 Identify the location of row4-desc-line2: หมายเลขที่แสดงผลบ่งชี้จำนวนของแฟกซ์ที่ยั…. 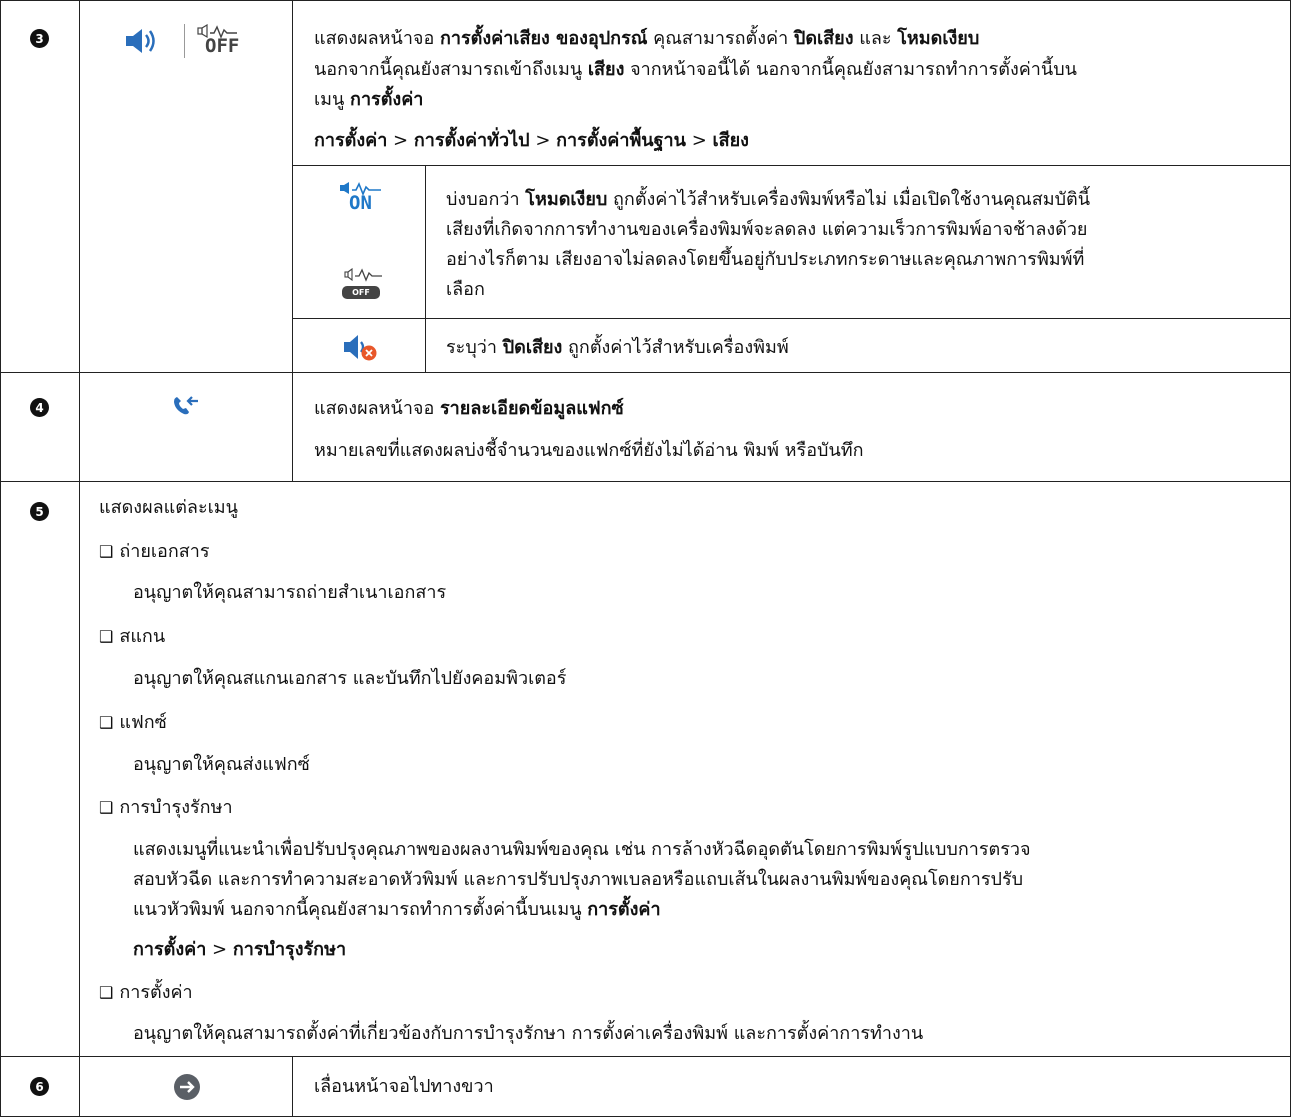
(589, 450).